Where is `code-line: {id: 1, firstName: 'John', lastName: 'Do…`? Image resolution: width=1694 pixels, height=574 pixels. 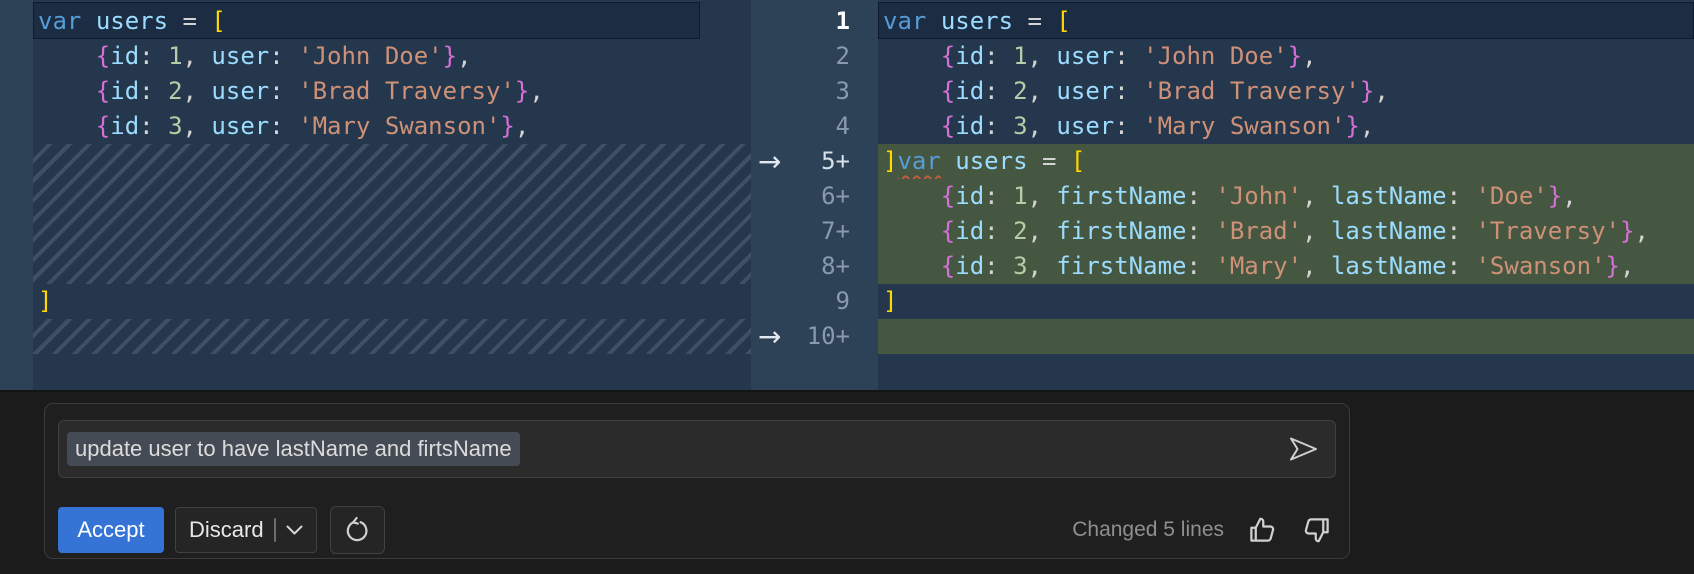
code-line: {id: 1, firstName: 'John', lastName: 'Do… is located at coordinates (1286, 196).